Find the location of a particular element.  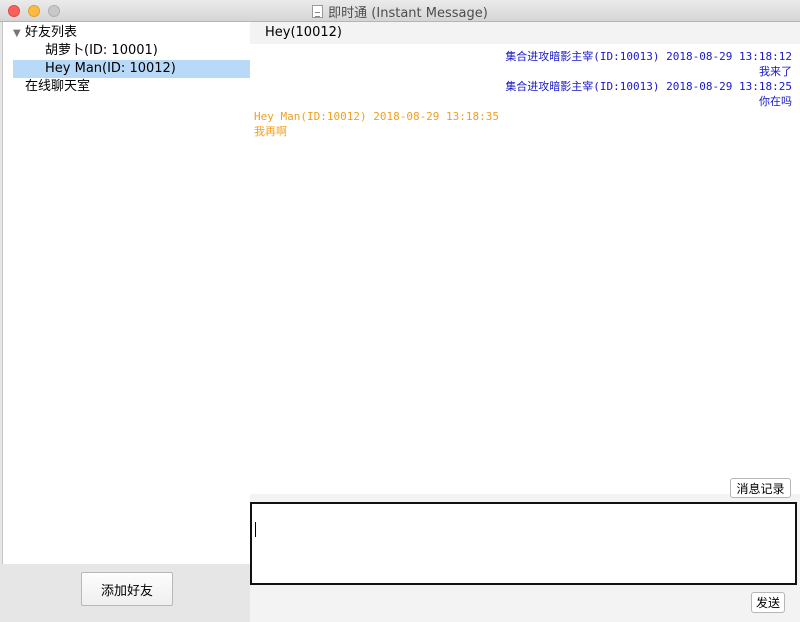

friend-item: 胡萝卜(ID: 10001) is located at coordinates (132, 51).